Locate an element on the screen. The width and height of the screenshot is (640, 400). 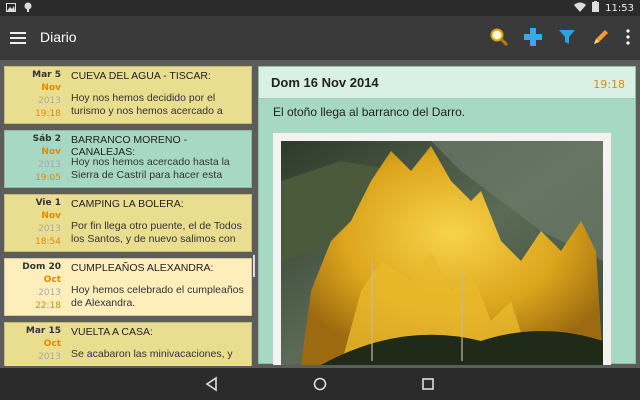
entry-title: BARRANCO MORENO - CANALEJAS: is located at coordinates (129, 146).